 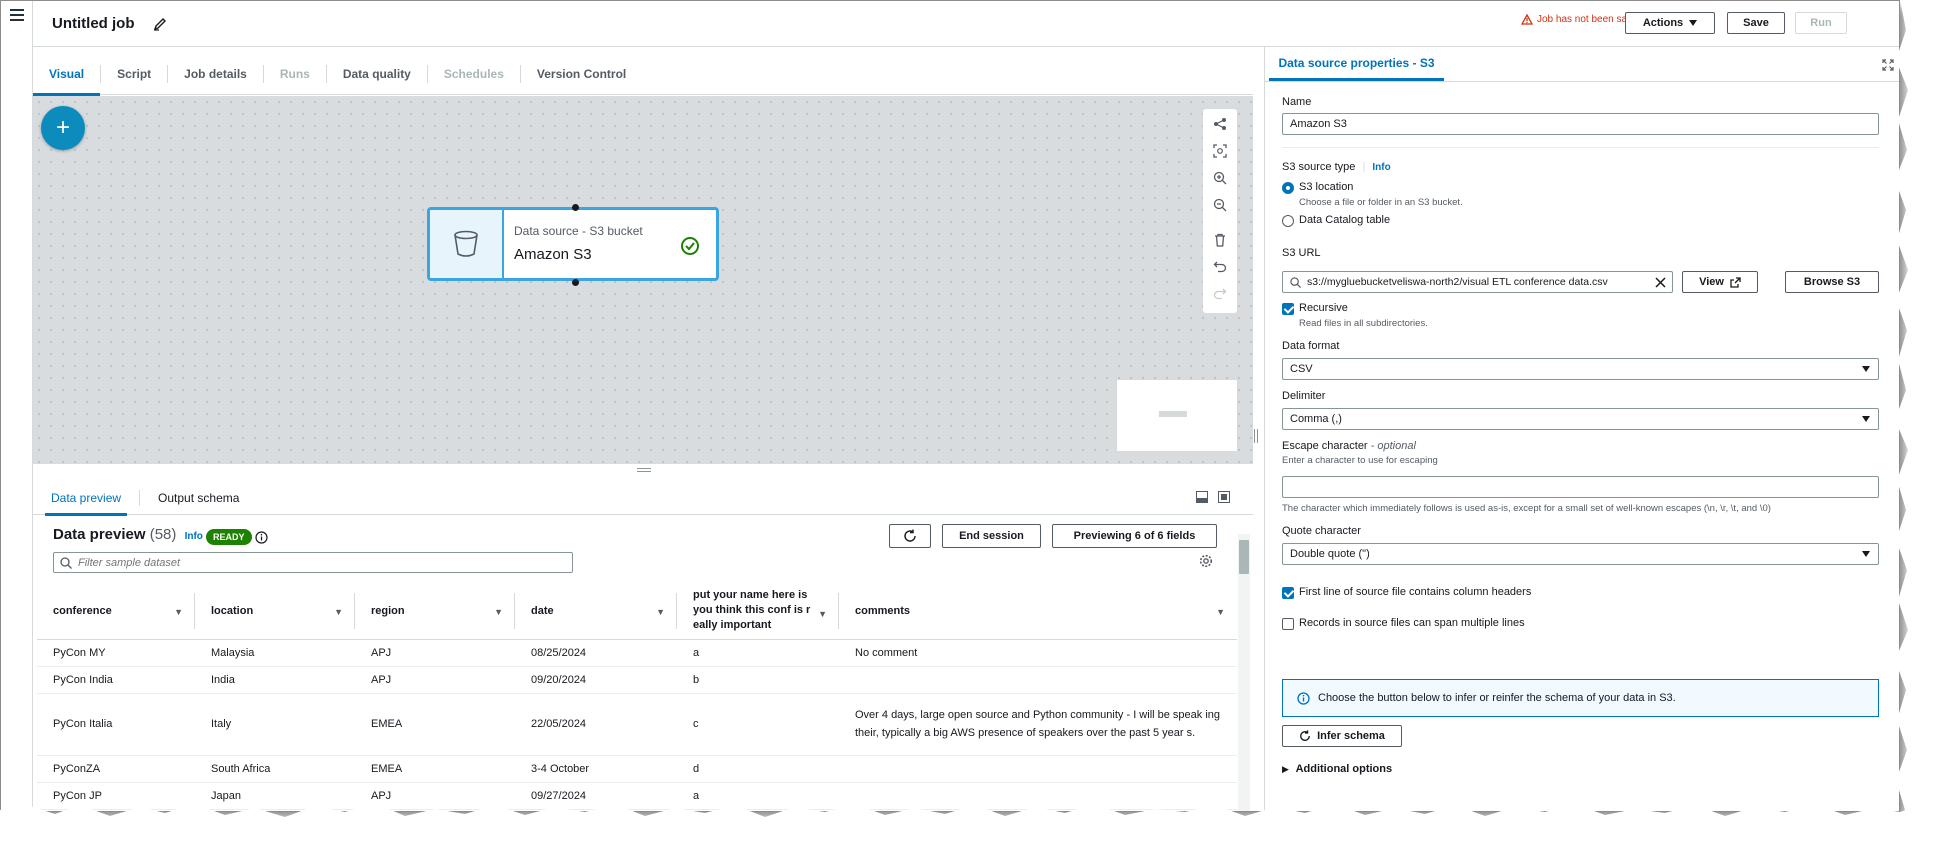 I want to click on menu-icon, so click(x=17, y=15).